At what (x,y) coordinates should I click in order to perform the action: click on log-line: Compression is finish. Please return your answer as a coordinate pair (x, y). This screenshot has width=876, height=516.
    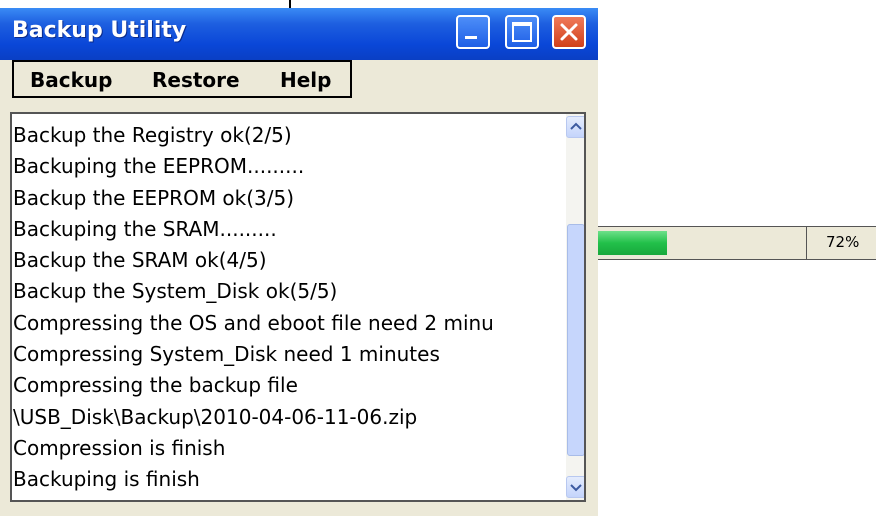
    Looking at the image, I should click on (119, 447).